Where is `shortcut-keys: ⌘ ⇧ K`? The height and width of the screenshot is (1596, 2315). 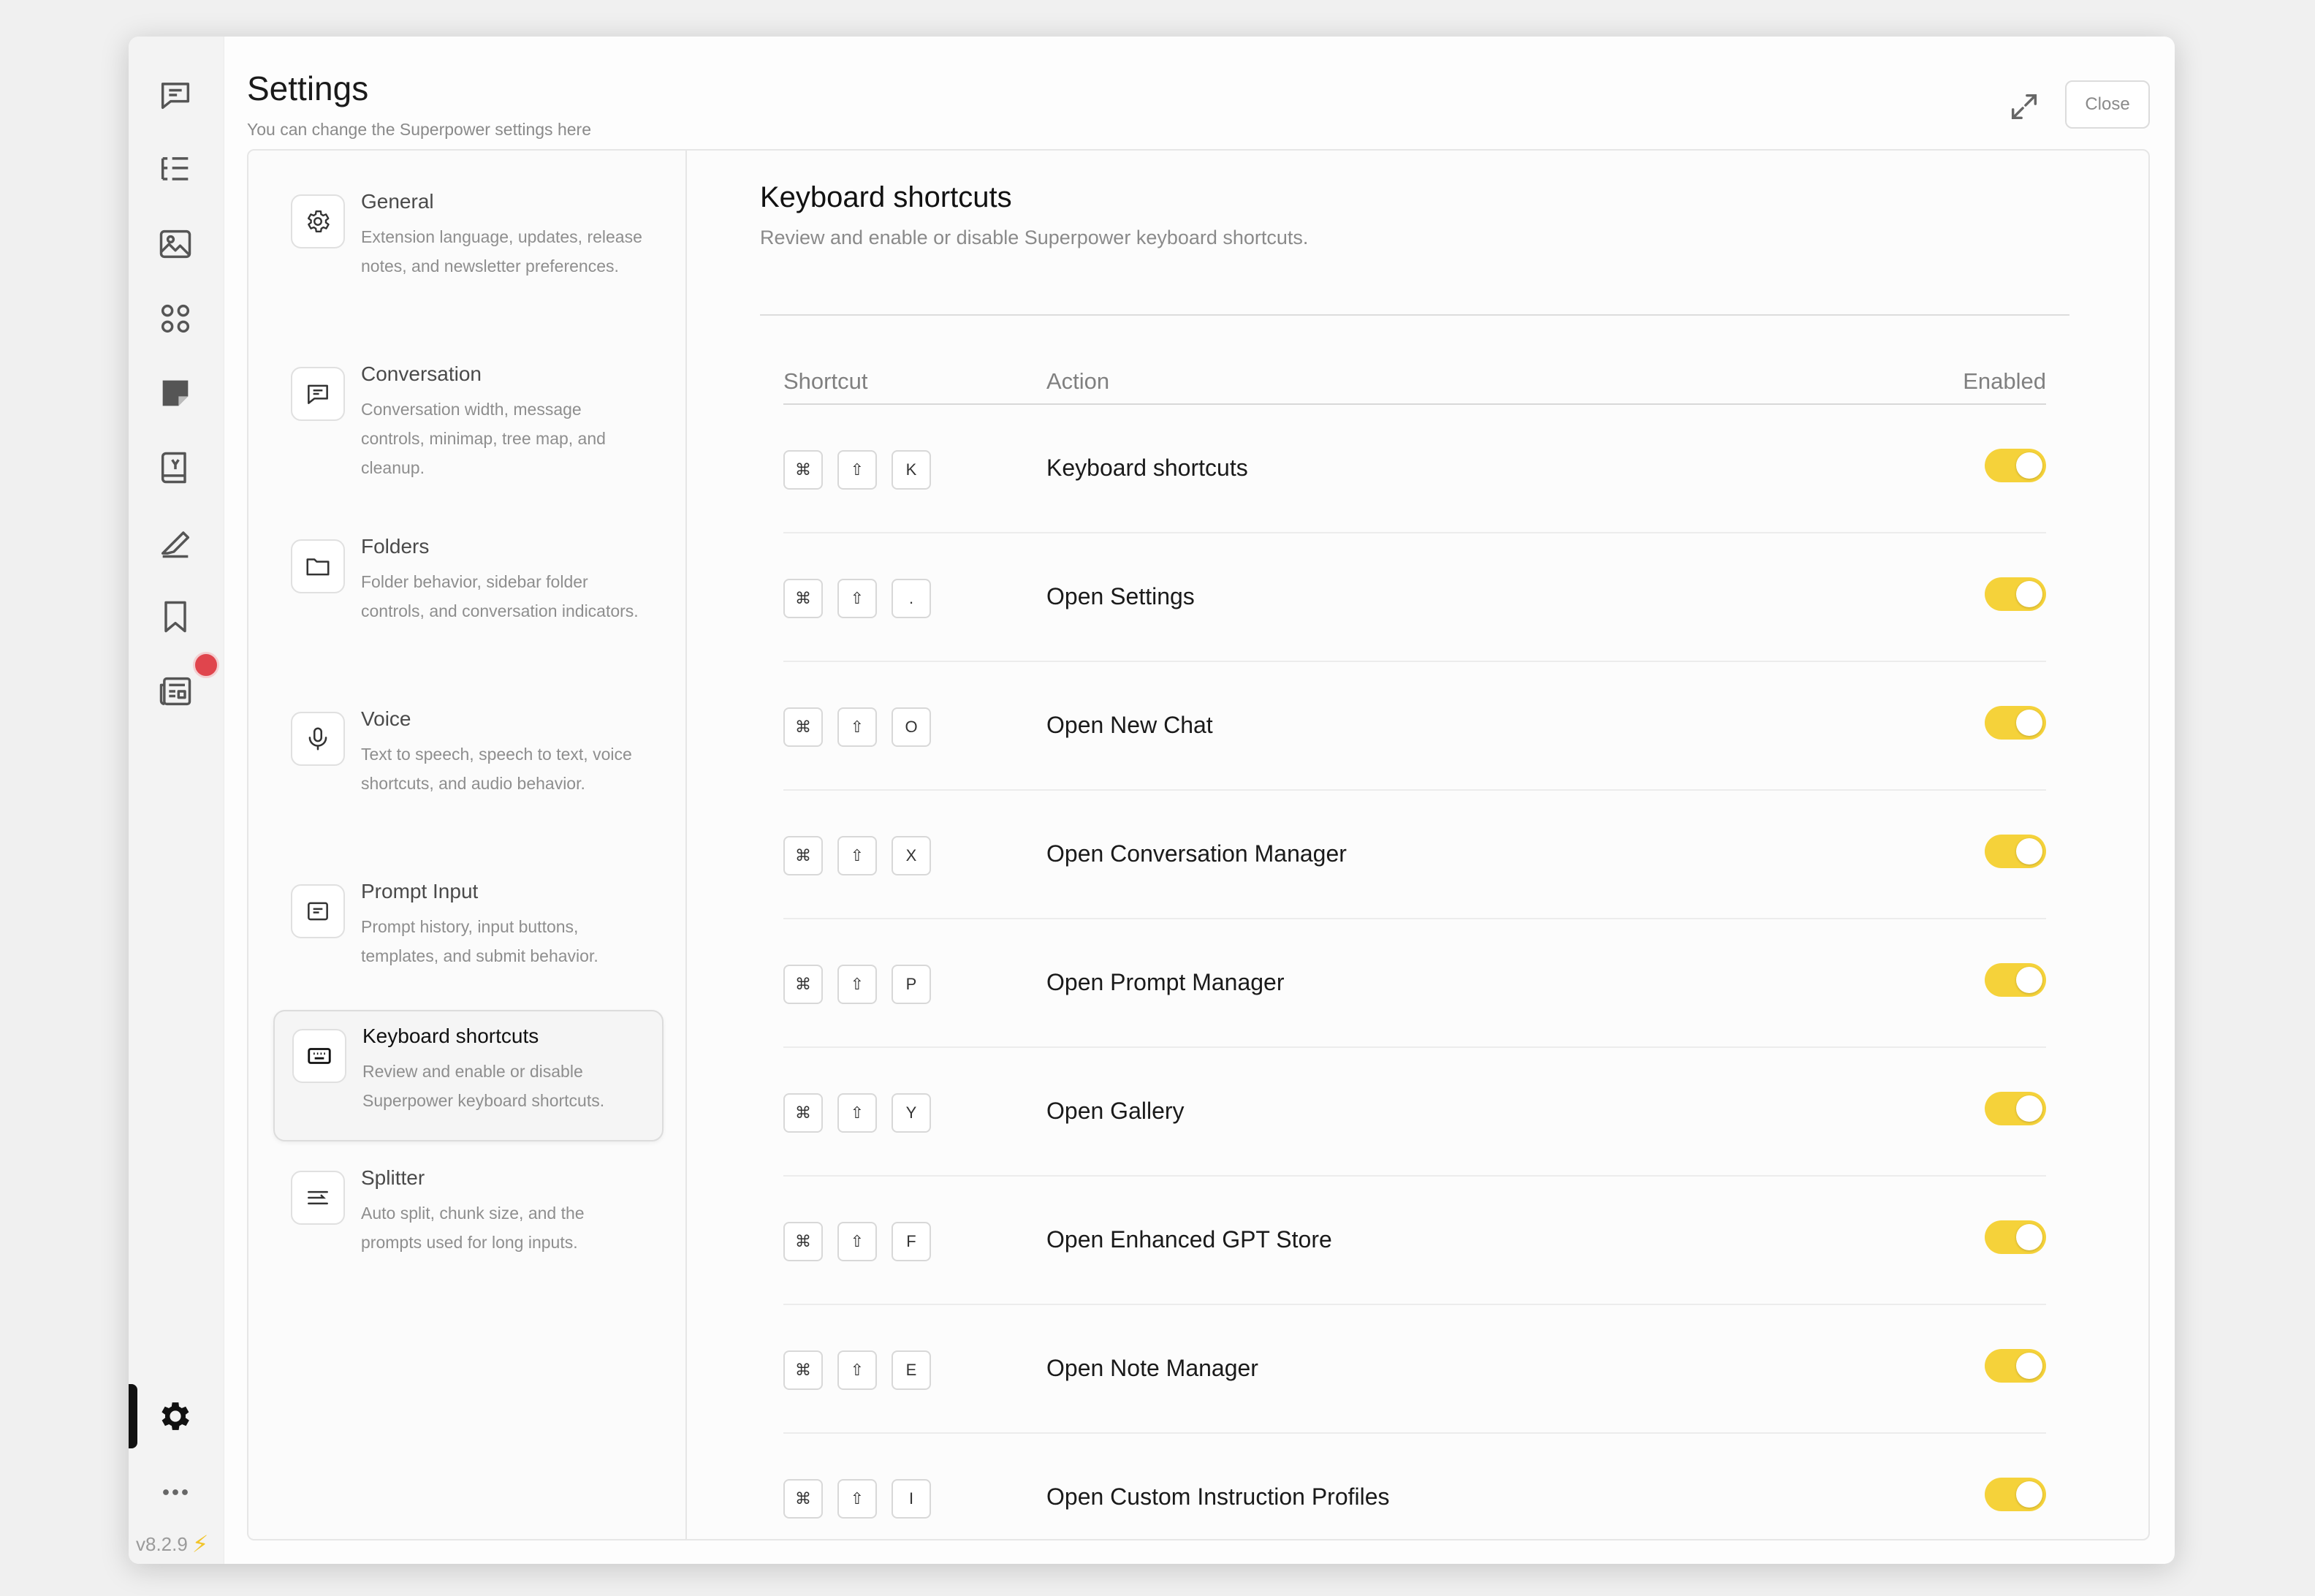
shortcut-keys: ⌘ ⇧ K is located at coordinates (857, 470).